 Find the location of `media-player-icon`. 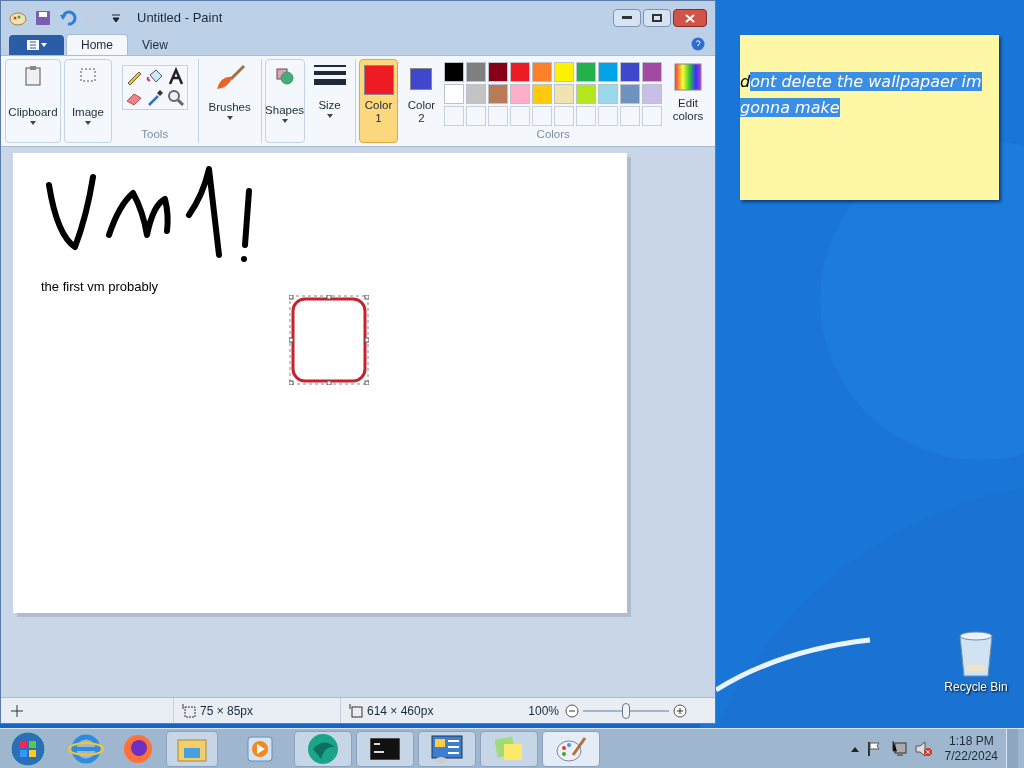

media-player-icon is located at coordinates (260, 748).